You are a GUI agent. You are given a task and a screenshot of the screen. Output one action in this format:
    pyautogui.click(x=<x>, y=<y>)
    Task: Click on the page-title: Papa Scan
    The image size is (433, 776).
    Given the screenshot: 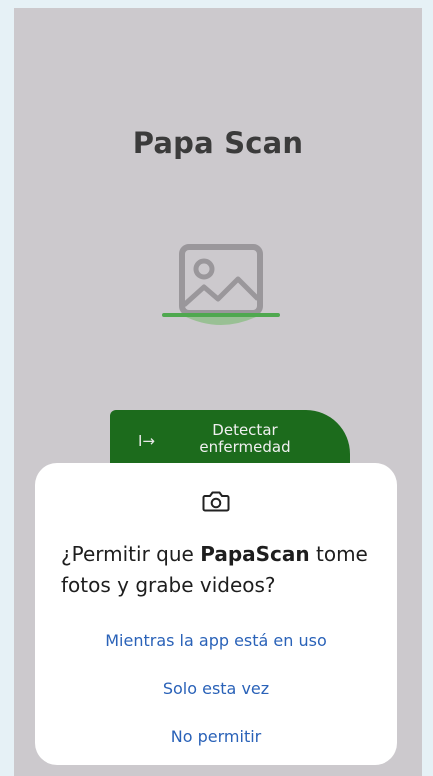 What is the action you would take?
    pyautogui.click(x=218, y=143)
    